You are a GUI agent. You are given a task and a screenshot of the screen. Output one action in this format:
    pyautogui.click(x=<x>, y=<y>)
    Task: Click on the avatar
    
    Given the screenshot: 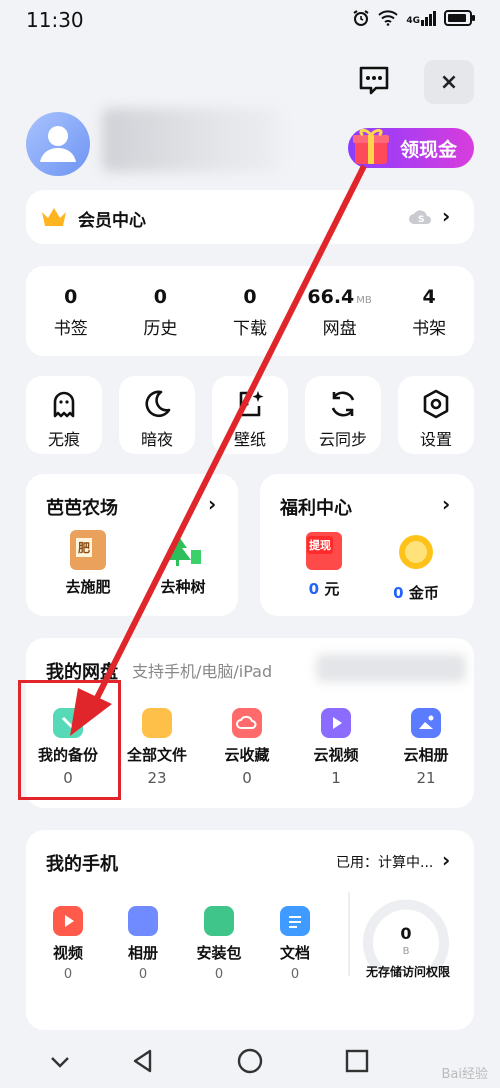 What is the action you would take?
    pyautogui.click(x=58, y=144)
    